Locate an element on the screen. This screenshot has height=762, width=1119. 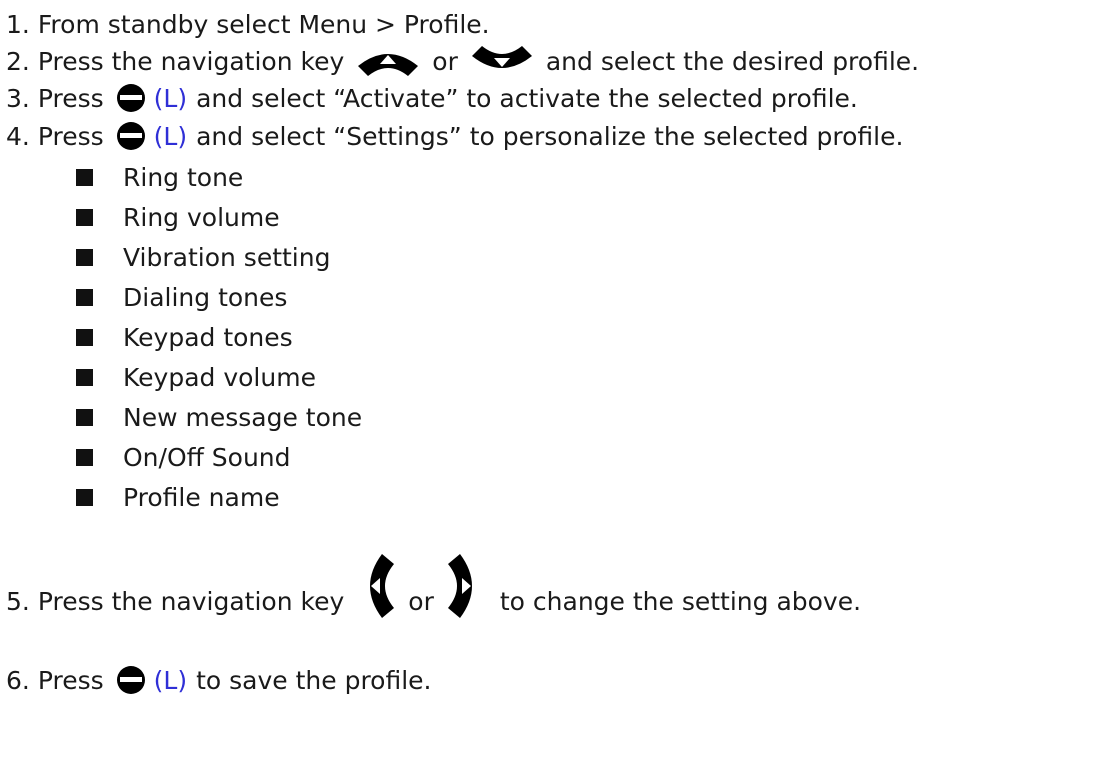
settings-item-label: Profile name is located at coordinates (201, 497).